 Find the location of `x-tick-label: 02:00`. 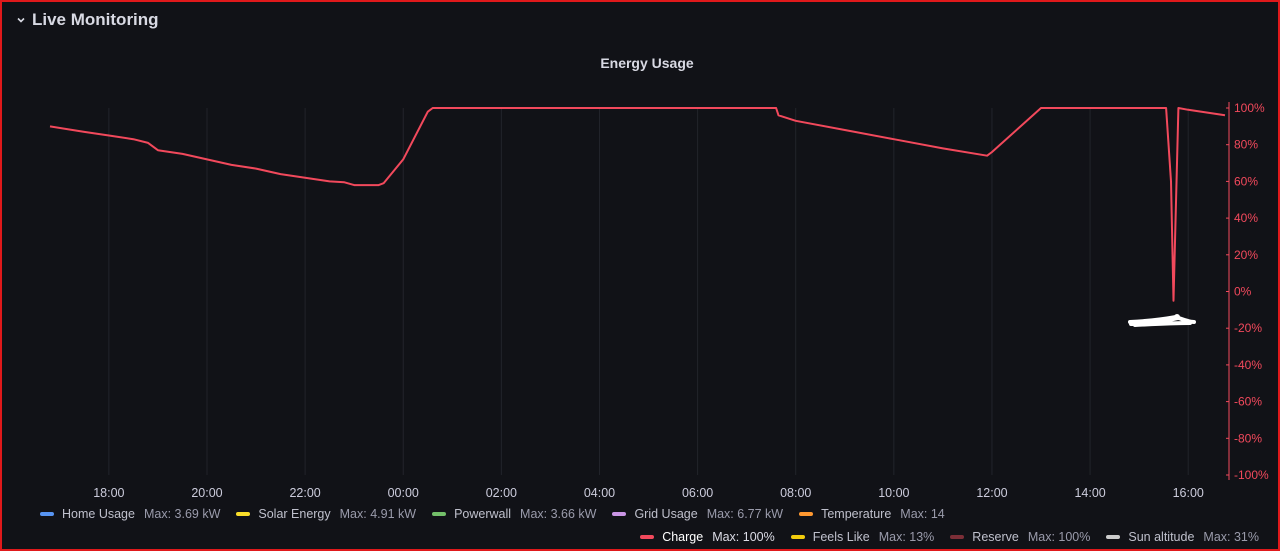

x-tick-label: 02:00 is located at coordinates (501, 493).